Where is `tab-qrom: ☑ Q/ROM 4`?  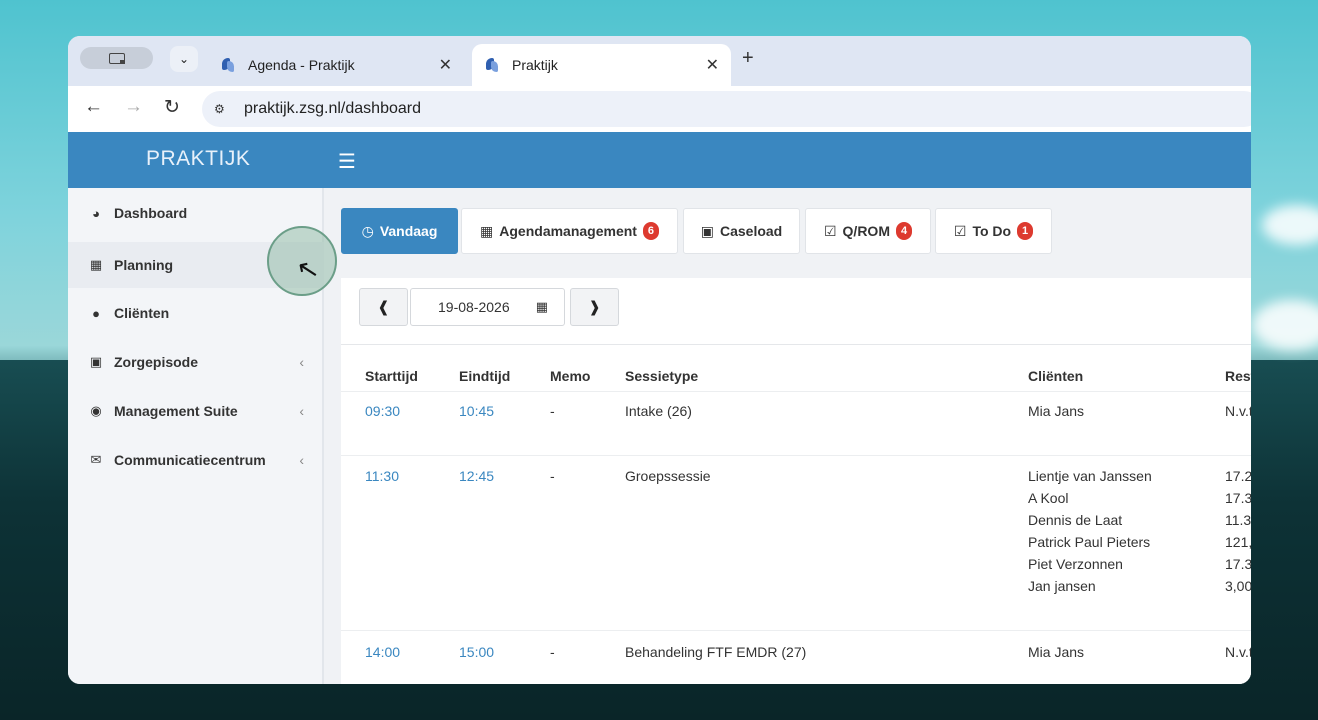 tab-qrom: ☑ Q/ROM 4 is located at coordinates (868, 231).